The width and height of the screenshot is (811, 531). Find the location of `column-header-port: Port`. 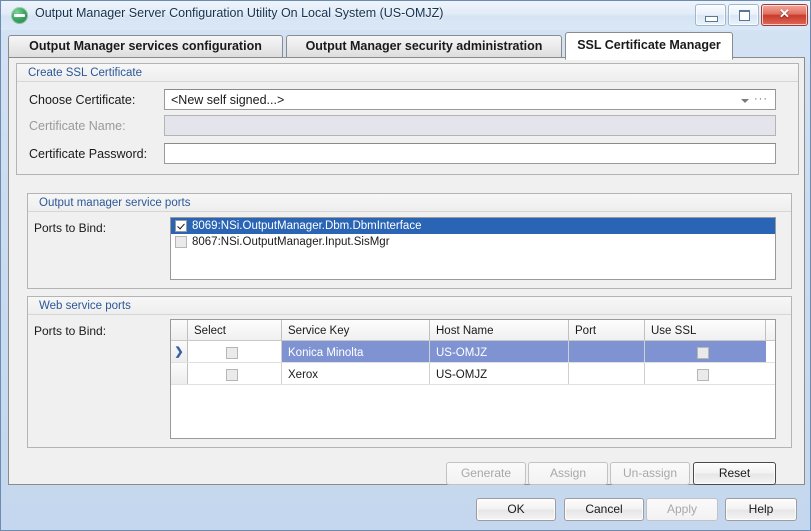

column-header-port: Port is located at coordinates (607, 330).